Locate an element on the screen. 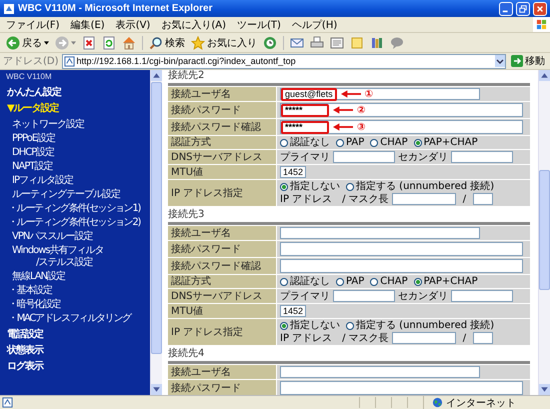 This screenshot has width=550, height=409. minimize-button is located at coordinates (506, 9).